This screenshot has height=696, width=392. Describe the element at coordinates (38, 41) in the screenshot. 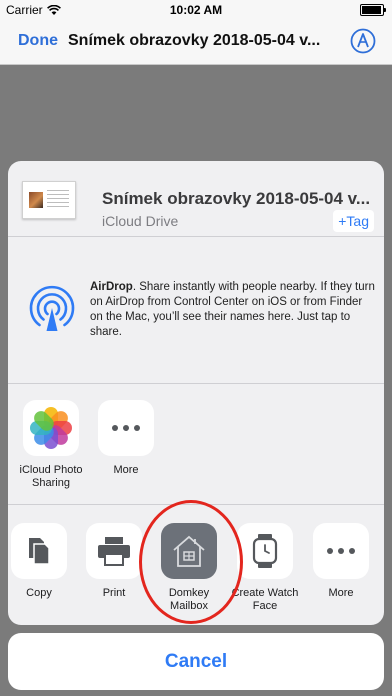

I see `done-button: Done` at that location.